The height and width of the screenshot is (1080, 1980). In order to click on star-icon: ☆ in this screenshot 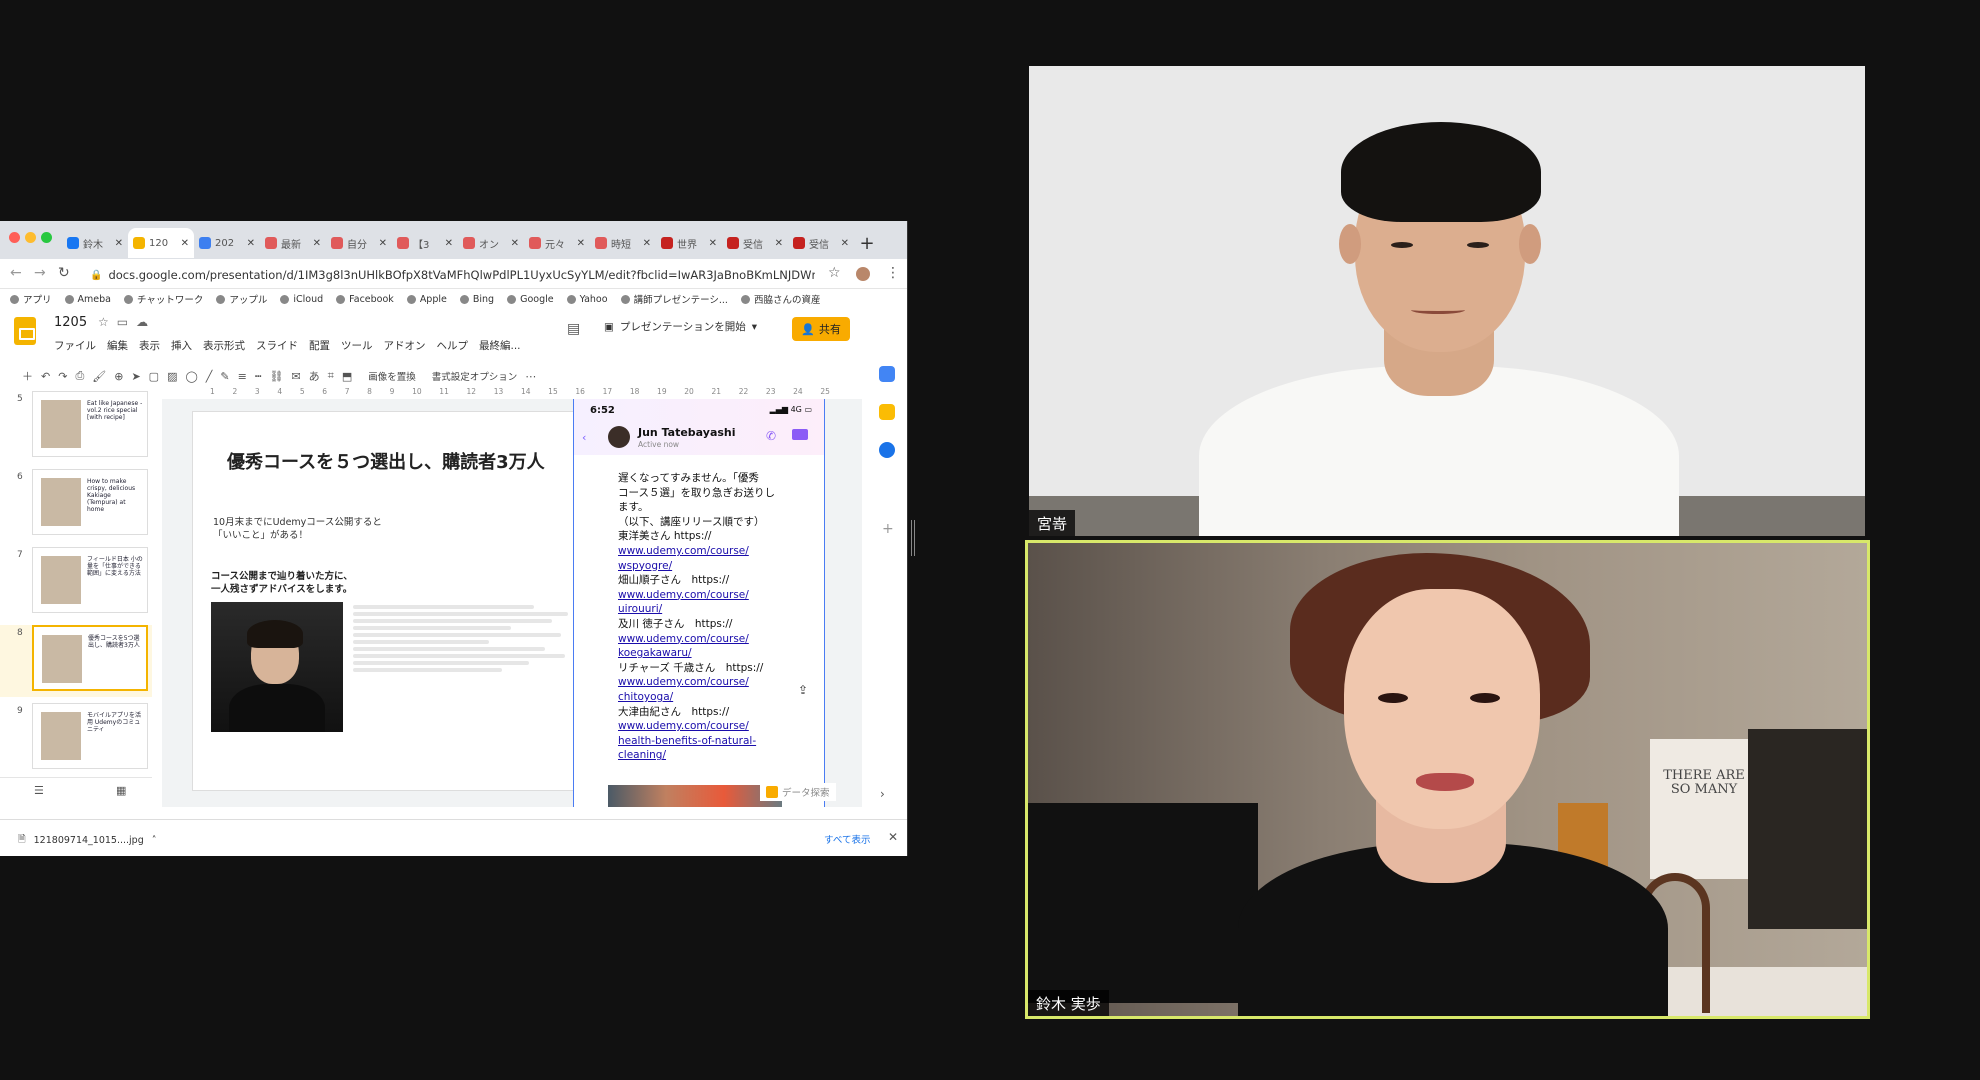, I will do `click(107, 322)`.